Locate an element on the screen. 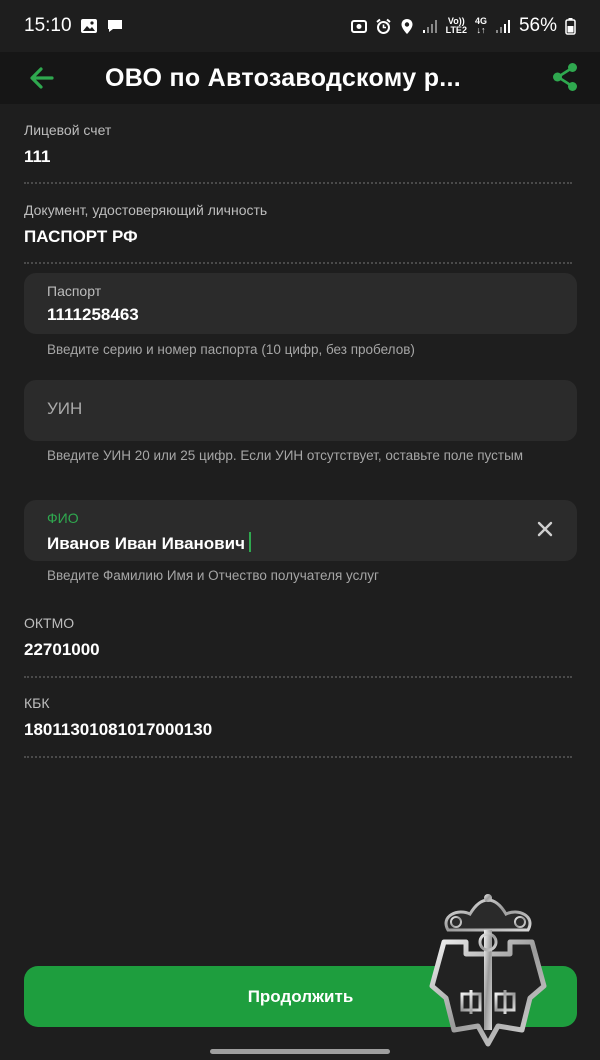 This screenshot has width=600, height=1060. kbk-field: КБК 18011301081017000130 is located at coordinates (298, 717).